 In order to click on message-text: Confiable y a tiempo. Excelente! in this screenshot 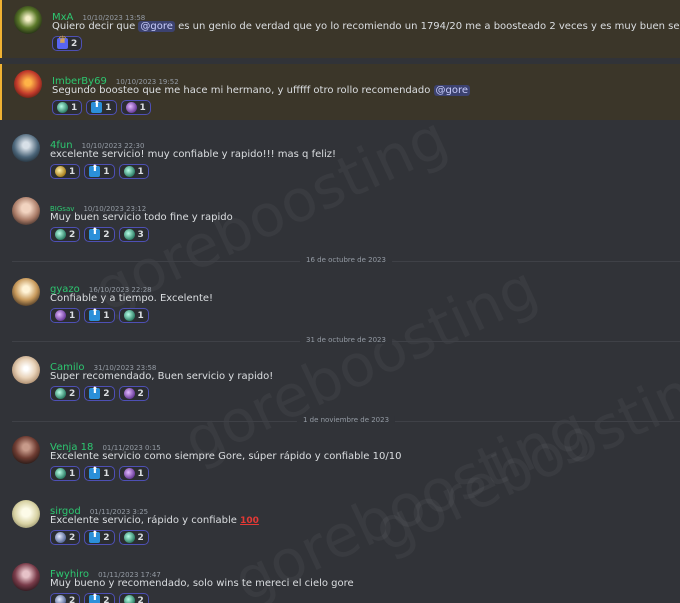, I will do `click(132, 298)`.